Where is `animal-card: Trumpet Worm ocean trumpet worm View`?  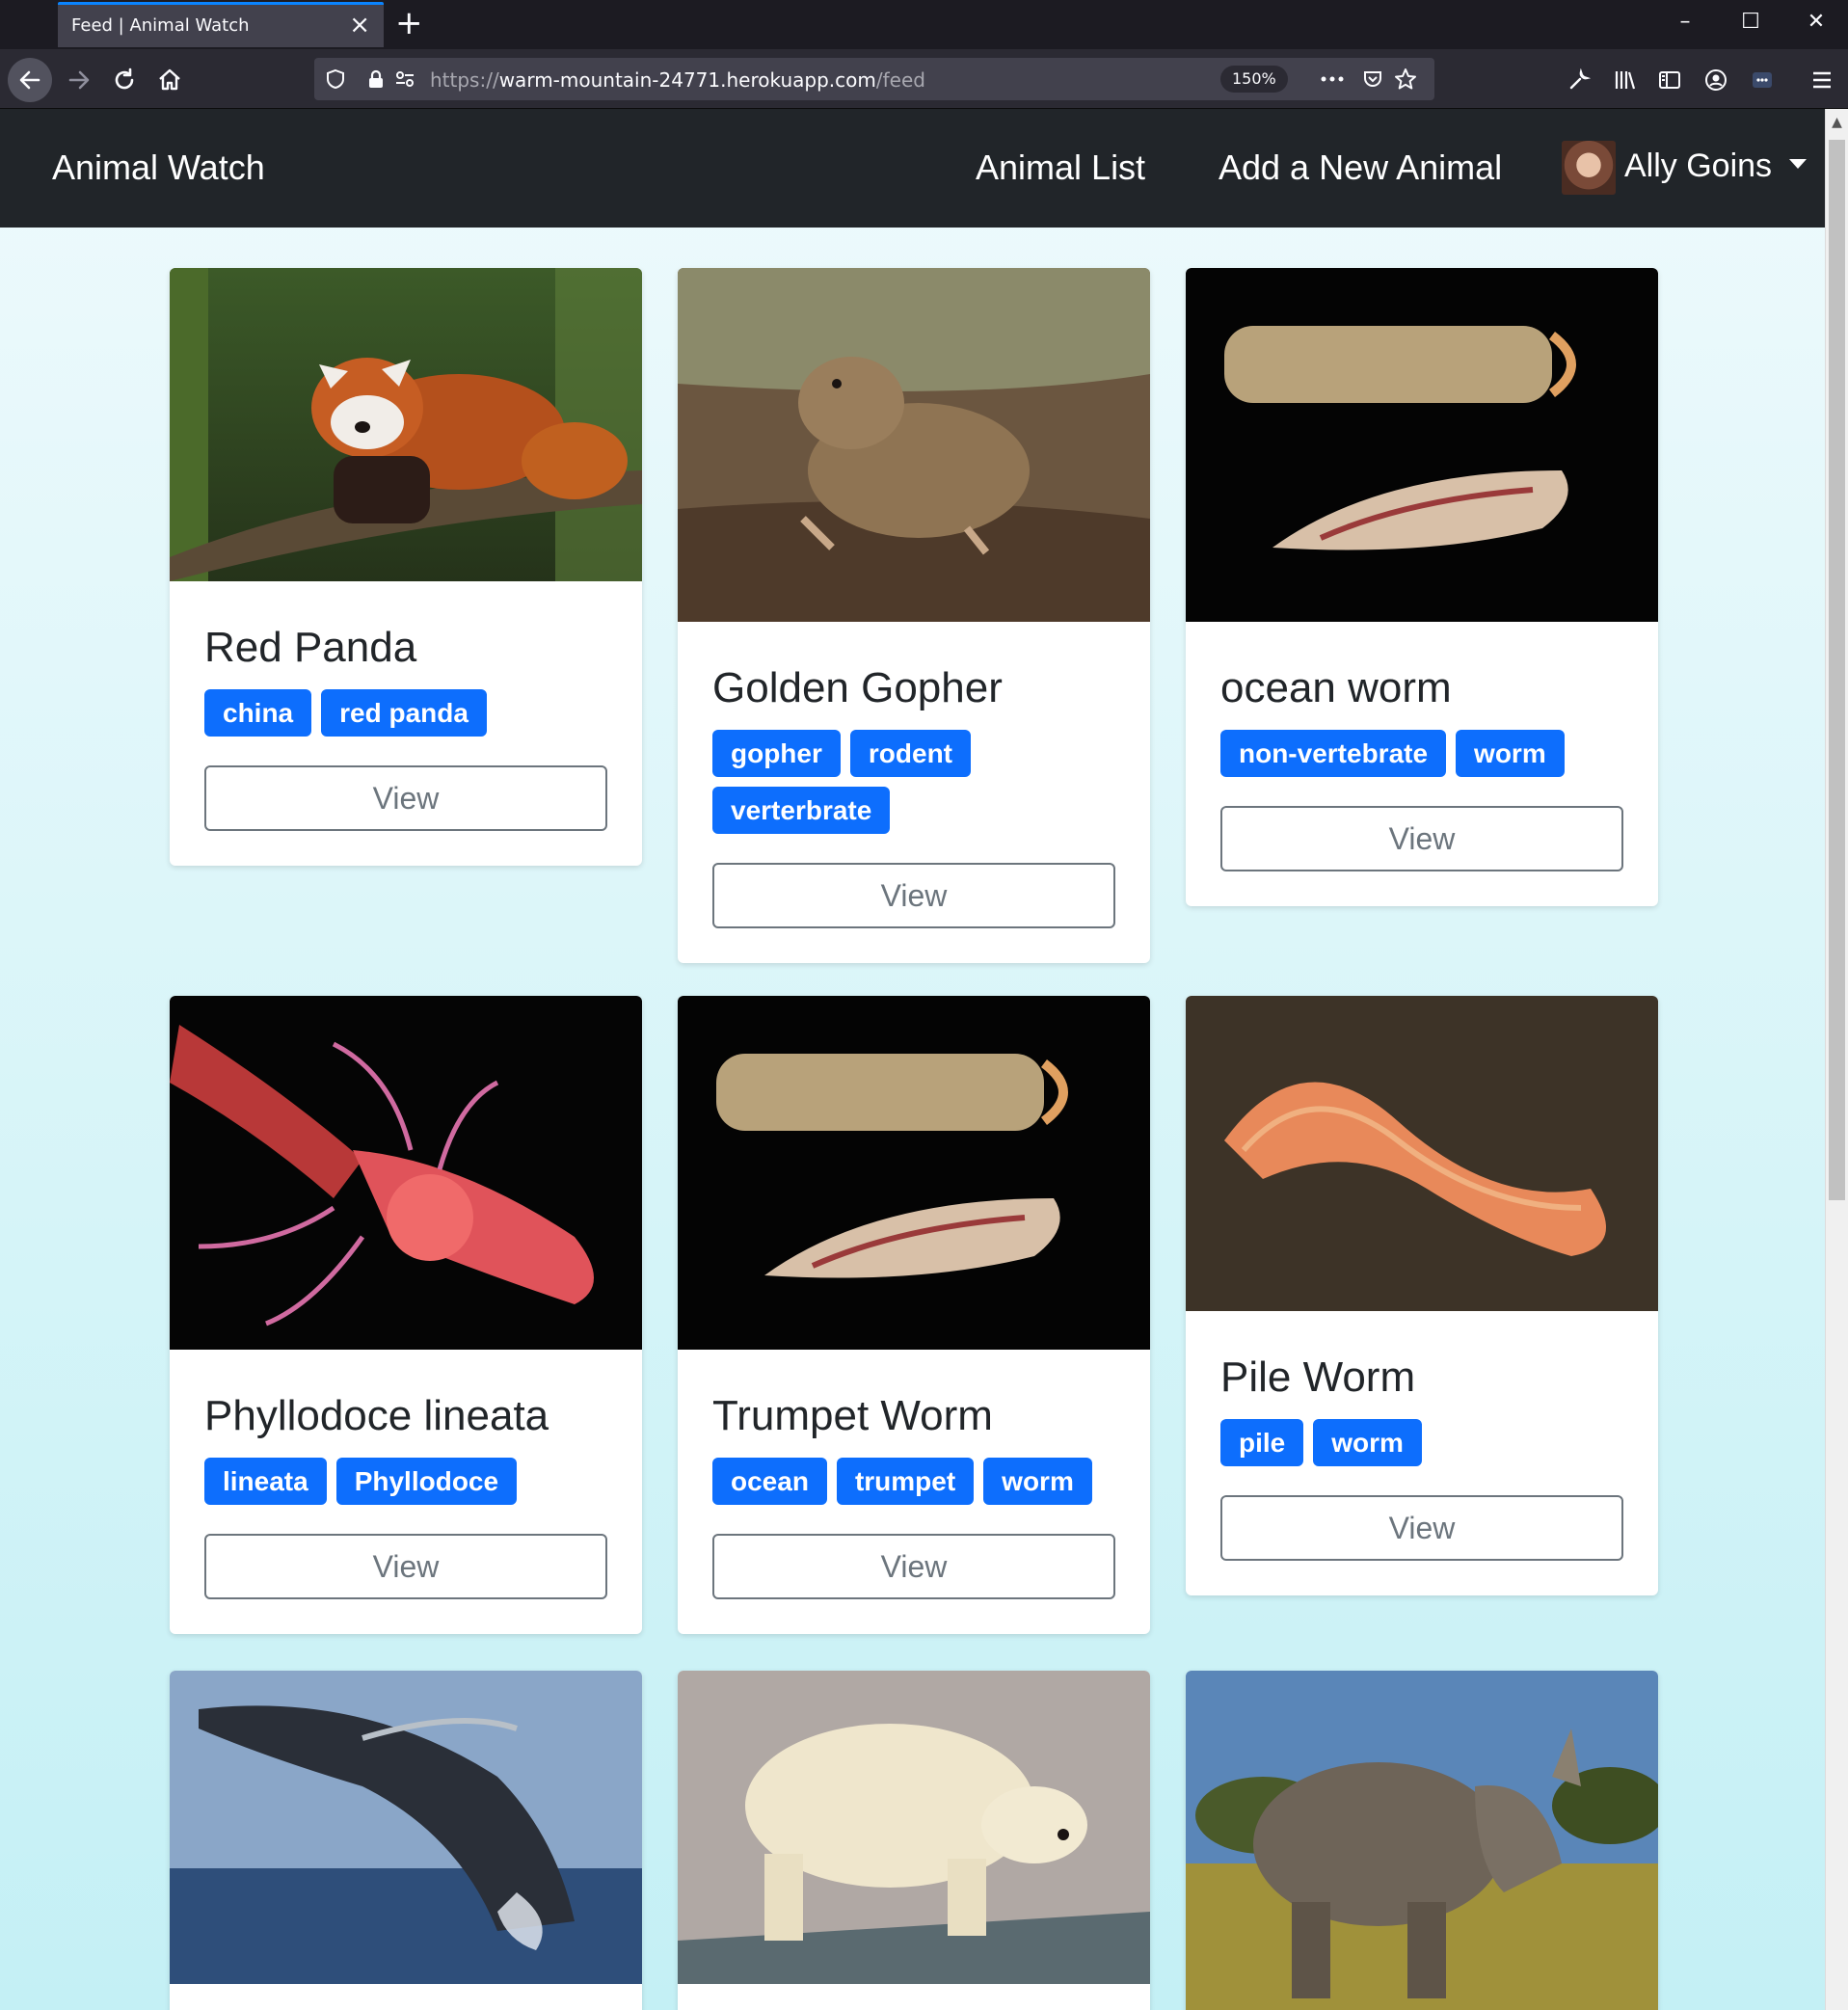 animal-card: Trumpet Worm ocean trumpet worm View is located at coordinates (914, 1315).